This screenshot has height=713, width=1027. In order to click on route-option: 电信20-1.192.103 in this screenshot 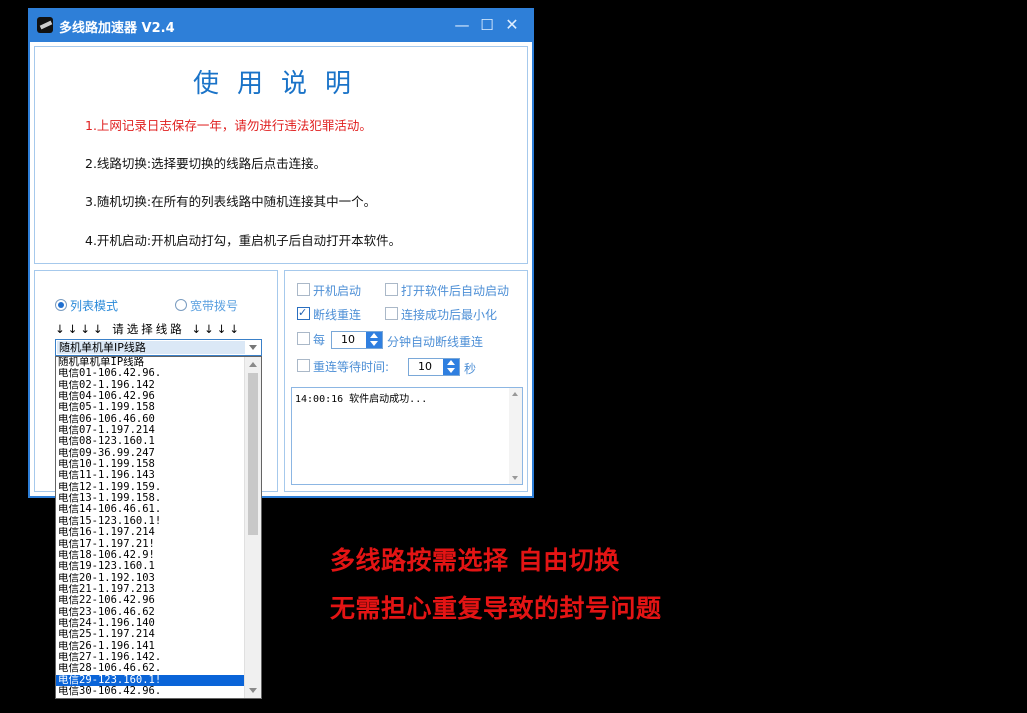, I will do `click(151, 578)`.